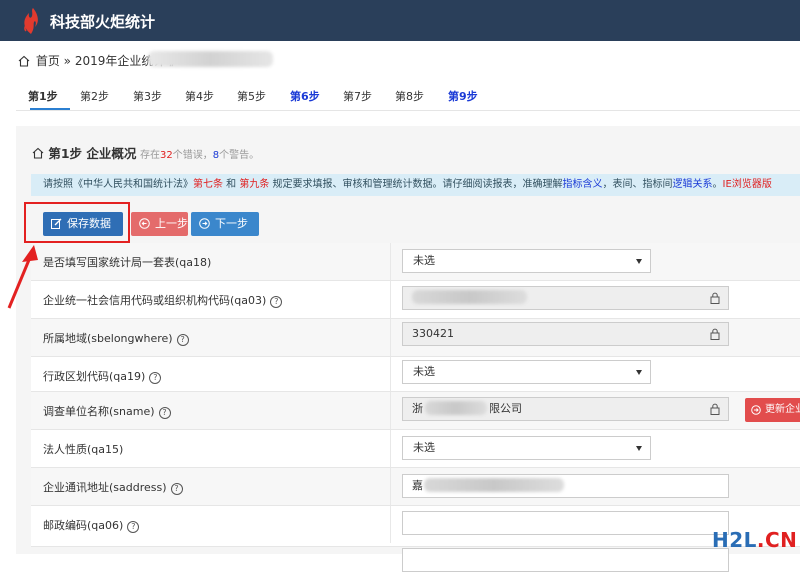 The width and height of the screenshot is (800, 572). Describe the element at coordinates (526, 372) in the screenshot. I see `admin-division-select: 未选` at that location.